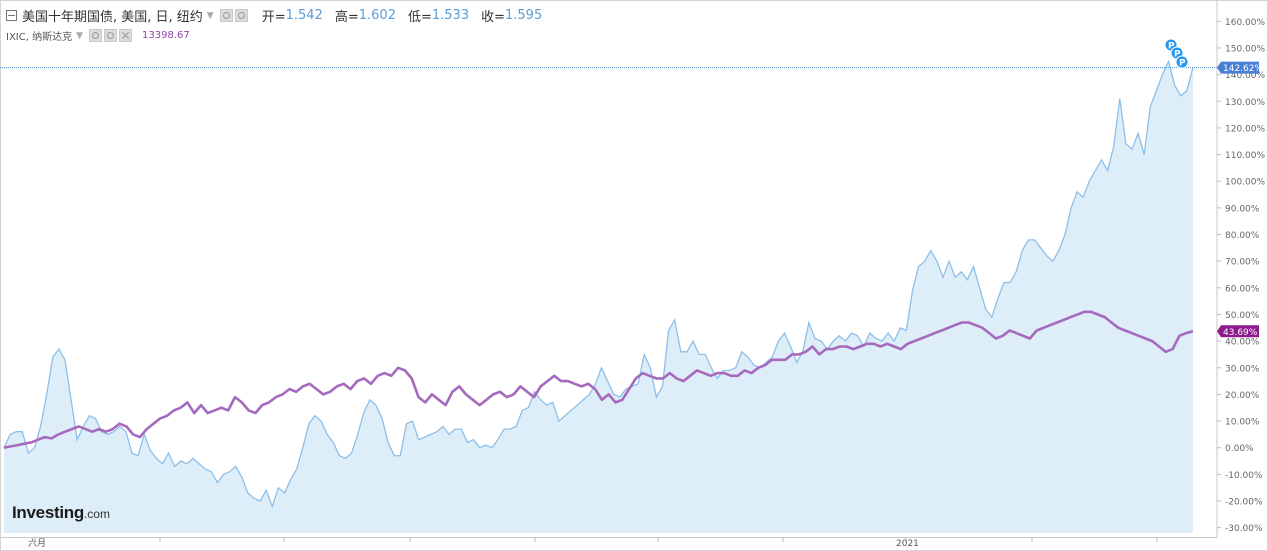 The height and width of the screenshot is (551, 1268). Describe the element at coordinates (524, 15) in the screenshot. I see `ohlc-close-value: 1.595` at that location.